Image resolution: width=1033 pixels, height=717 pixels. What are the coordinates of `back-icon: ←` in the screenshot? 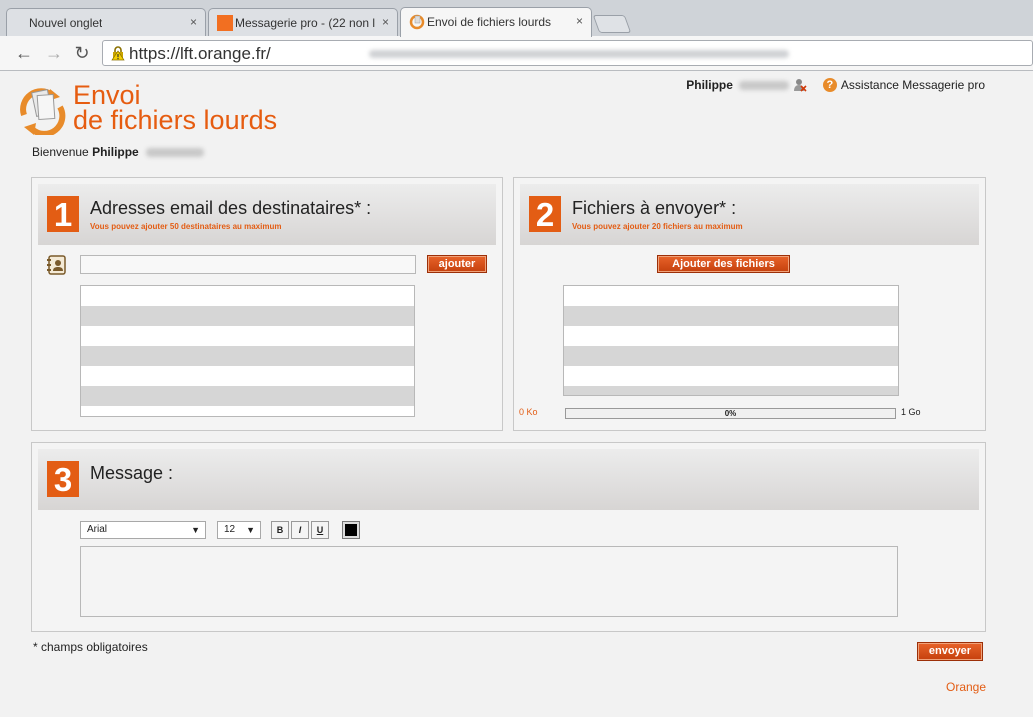 It's located at (24, 53).